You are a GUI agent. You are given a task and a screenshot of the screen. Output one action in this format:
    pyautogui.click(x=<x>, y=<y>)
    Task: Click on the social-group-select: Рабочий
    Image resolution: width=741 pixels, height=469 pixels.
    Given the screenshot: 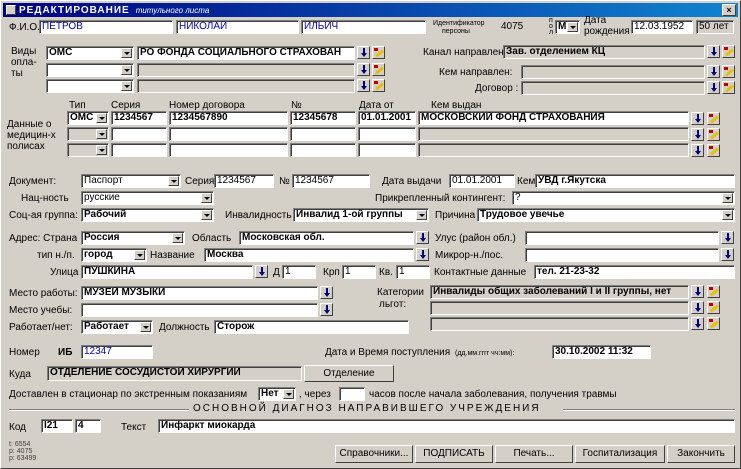 What is the action you would take?
    pyautogui.click(x=147, y=215)
    